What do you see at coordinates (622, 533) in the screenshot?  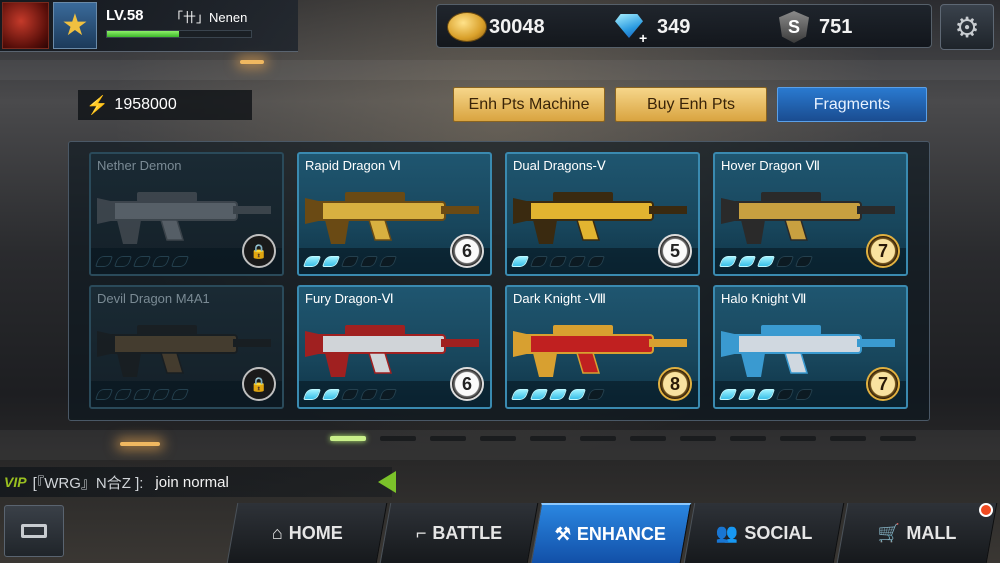 I see `nav-enhance-label: ENHANCE` at bounding box center [622, 533].